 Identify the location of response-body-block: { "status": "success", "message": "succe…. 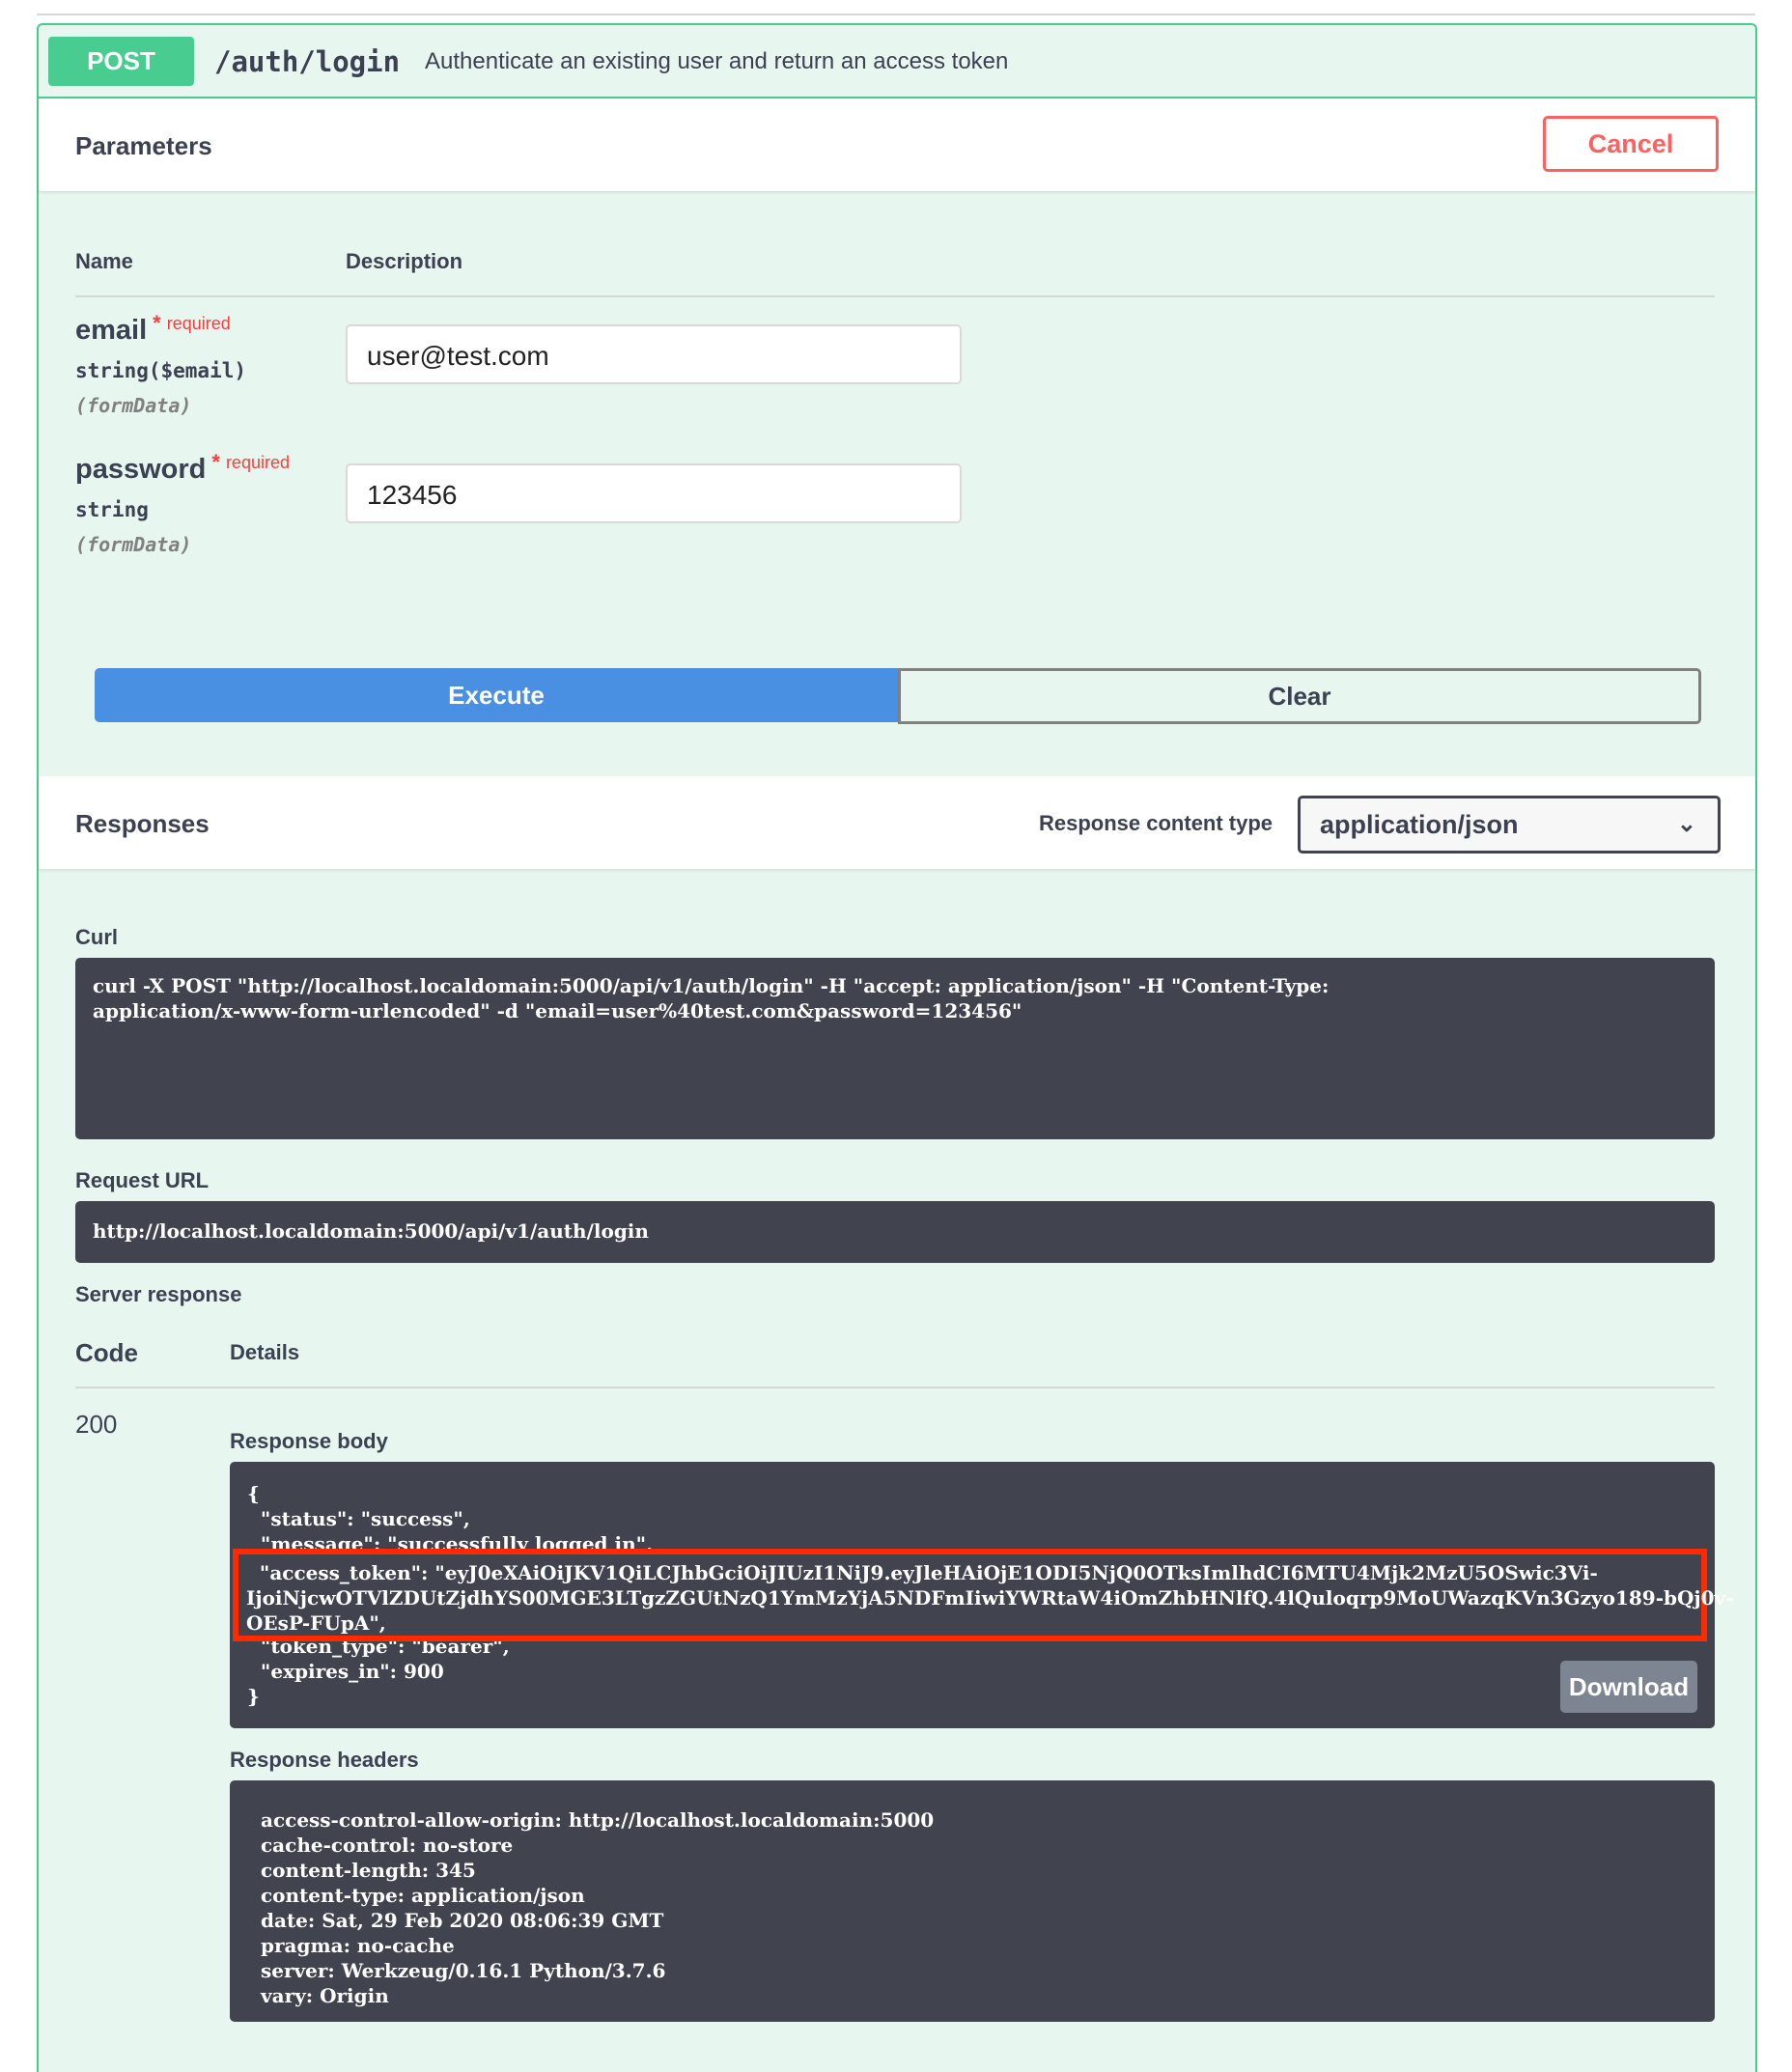
(982, 1595).